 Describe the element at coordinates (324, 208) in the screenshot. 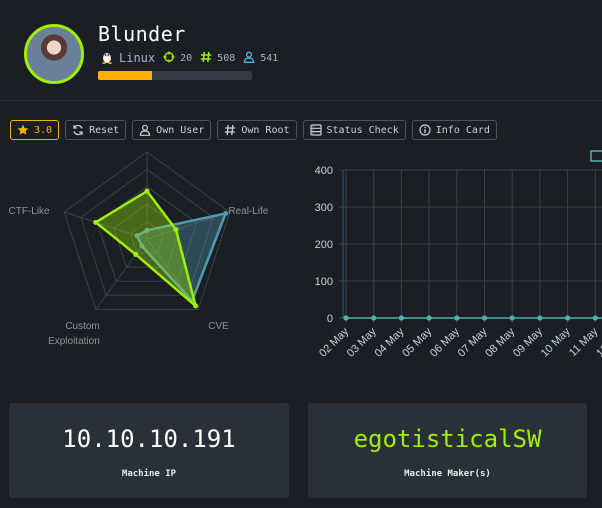

I see `line-chart-y-tick: 300` at that location.